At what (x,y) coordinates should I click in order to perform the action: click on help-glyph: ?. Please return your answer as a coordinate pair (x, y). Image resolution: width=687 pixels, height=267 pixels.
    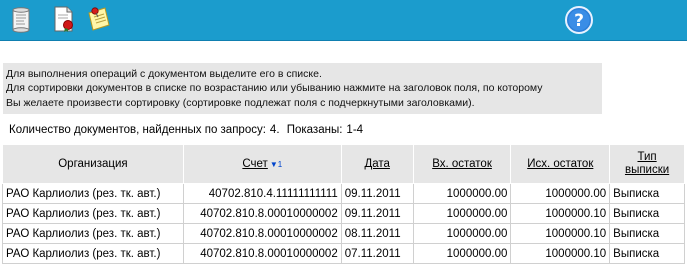
    Looking at the image, I should click on (579, 21).